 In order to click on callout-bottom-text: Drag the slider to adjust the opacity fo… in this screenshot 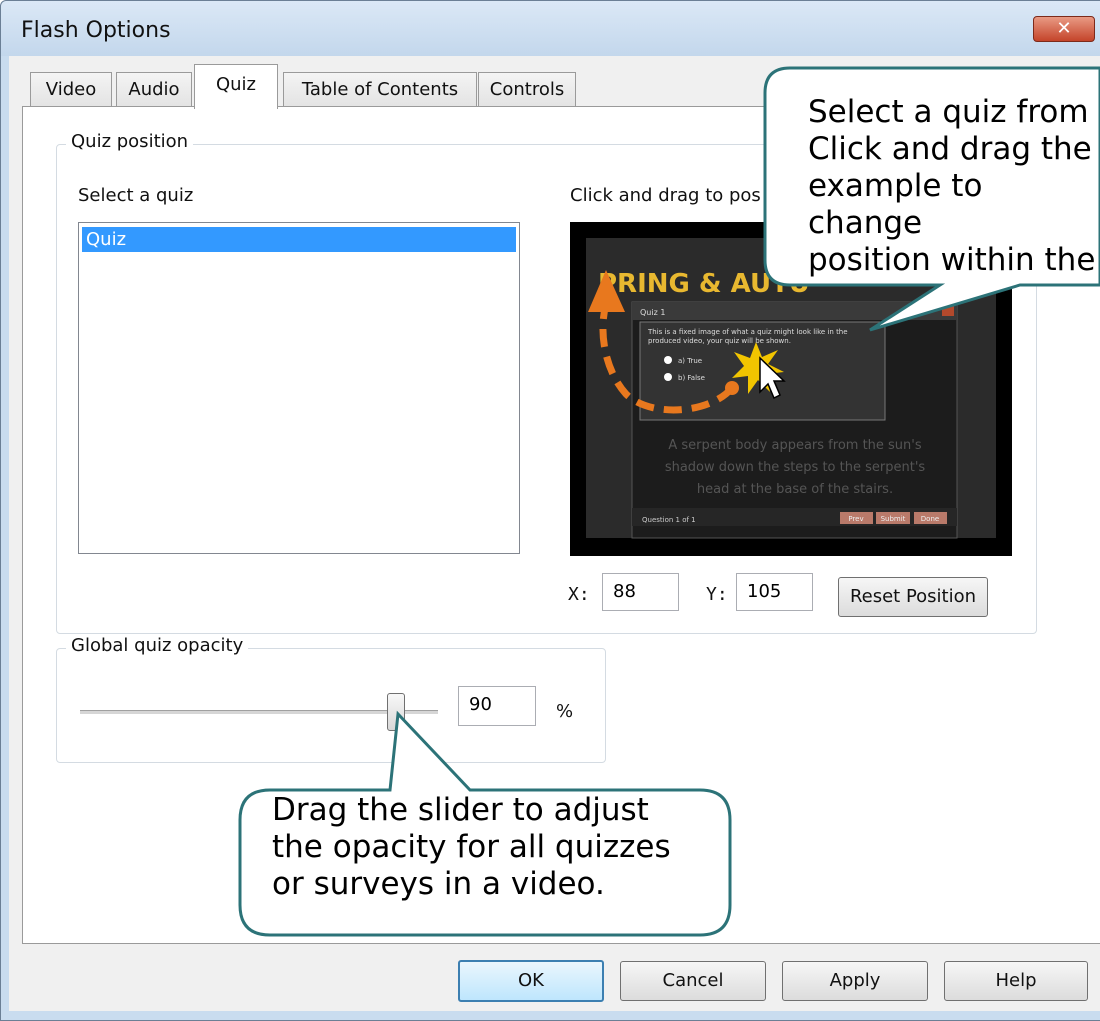, I will do `click(471, 847)`.